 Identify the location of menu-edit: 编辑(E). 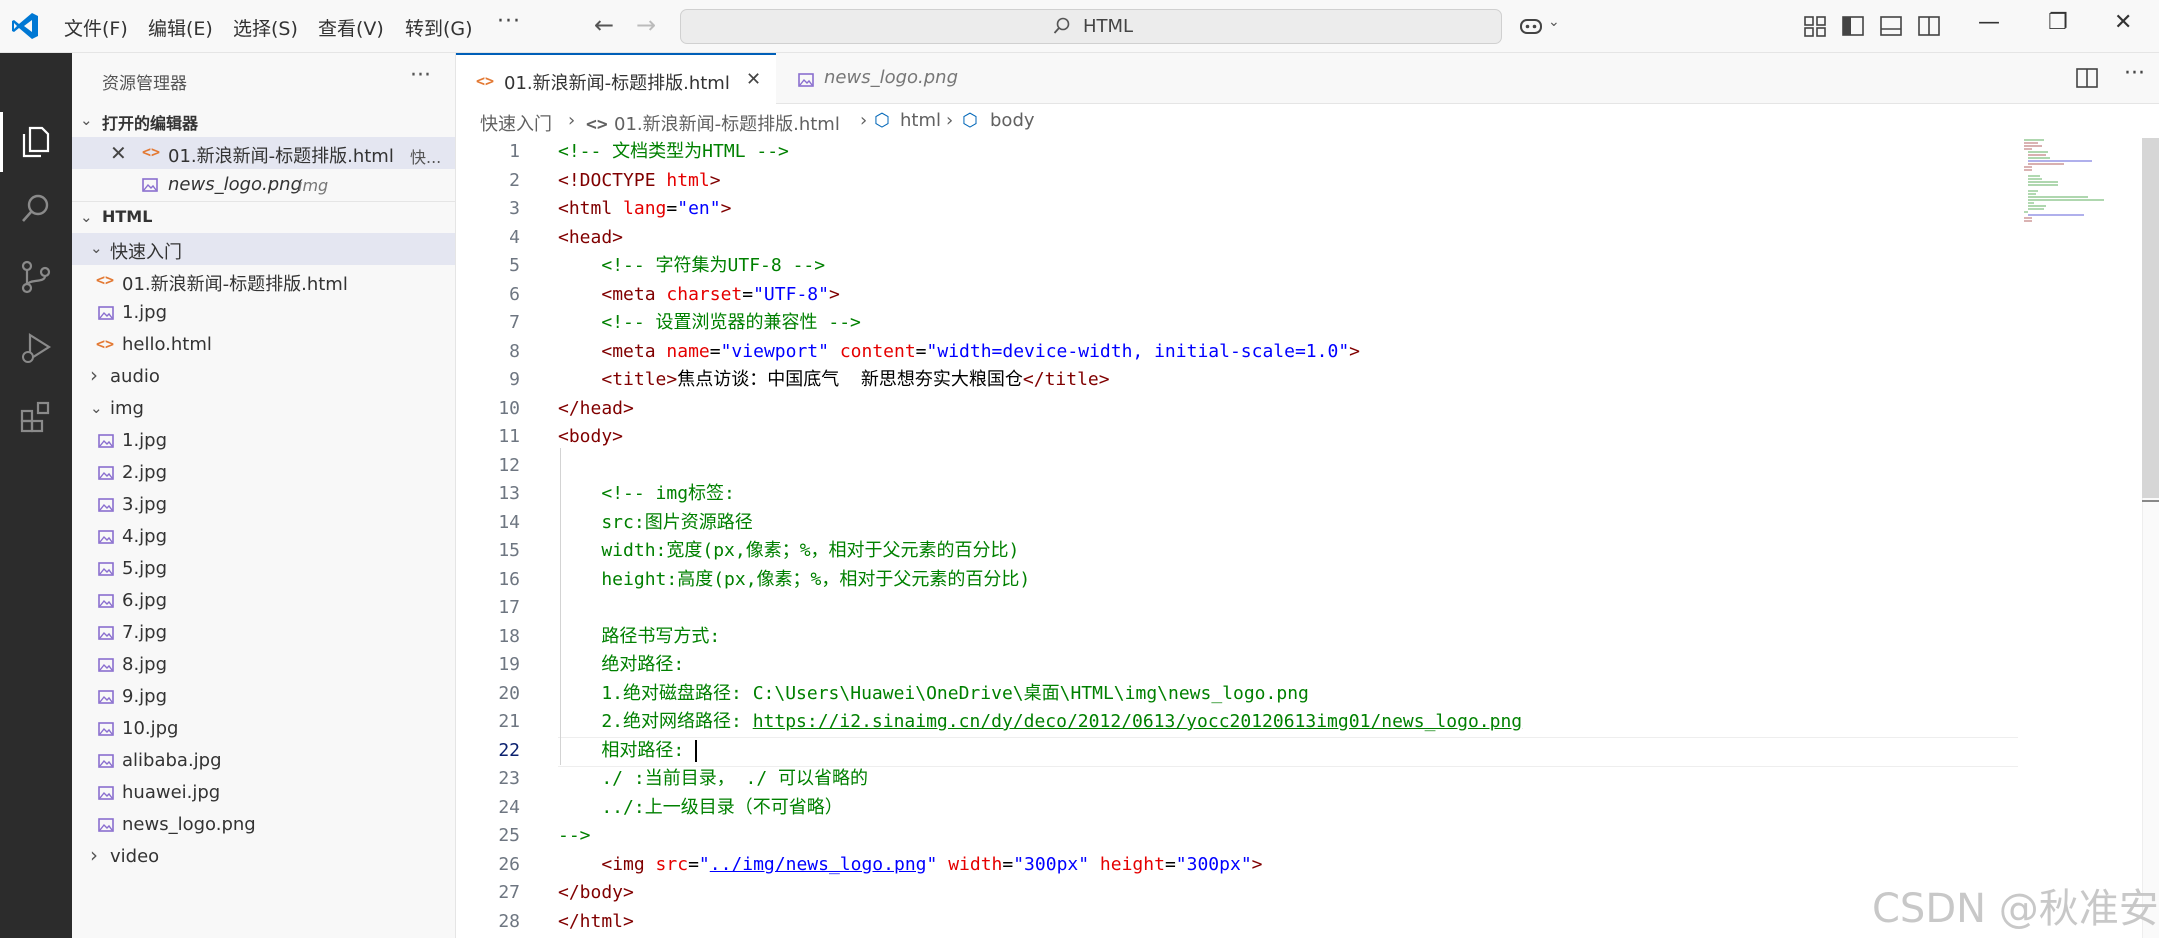
(180, 27).